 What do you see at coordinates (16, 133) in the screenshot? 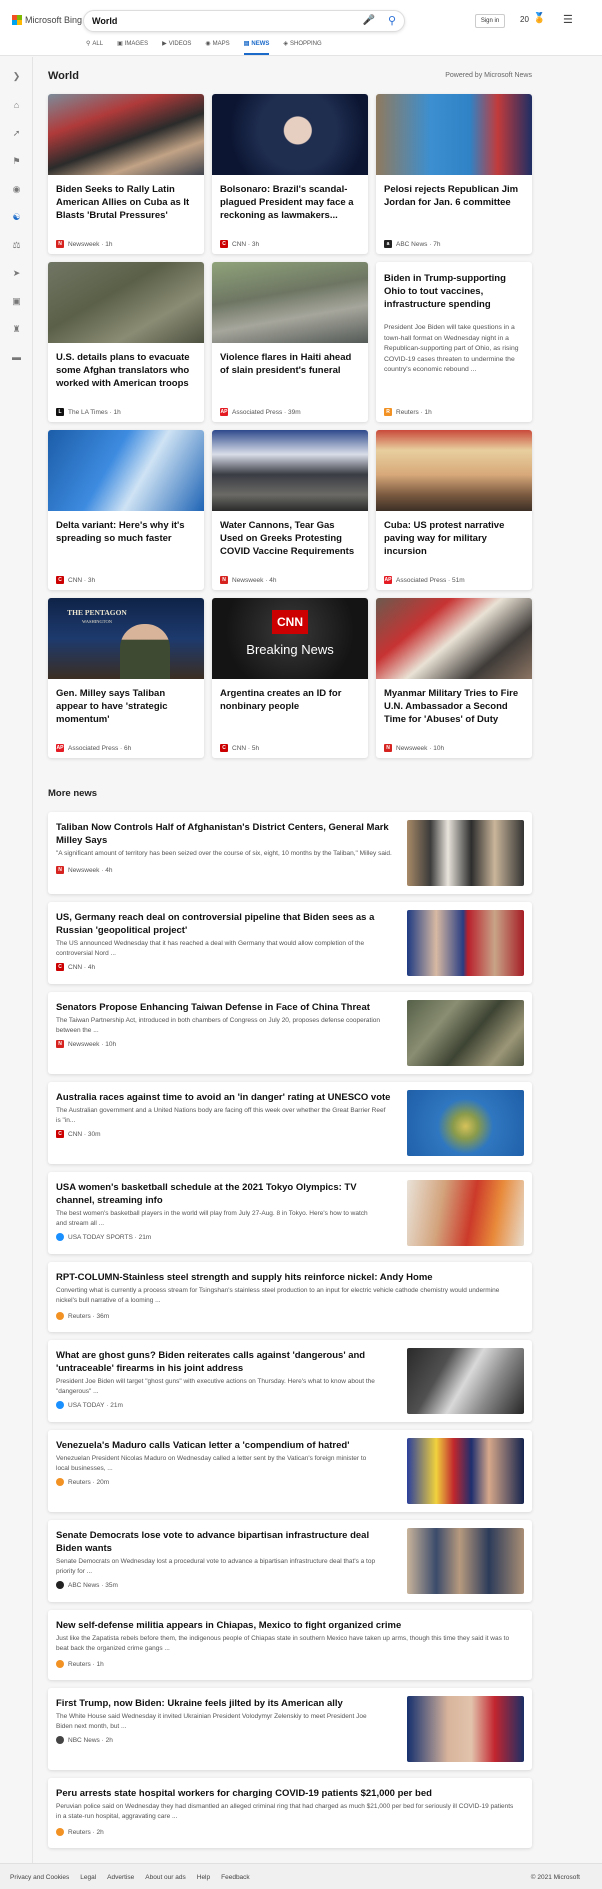
I see `trending-icon: ➚` at bounding box center [16, 133].